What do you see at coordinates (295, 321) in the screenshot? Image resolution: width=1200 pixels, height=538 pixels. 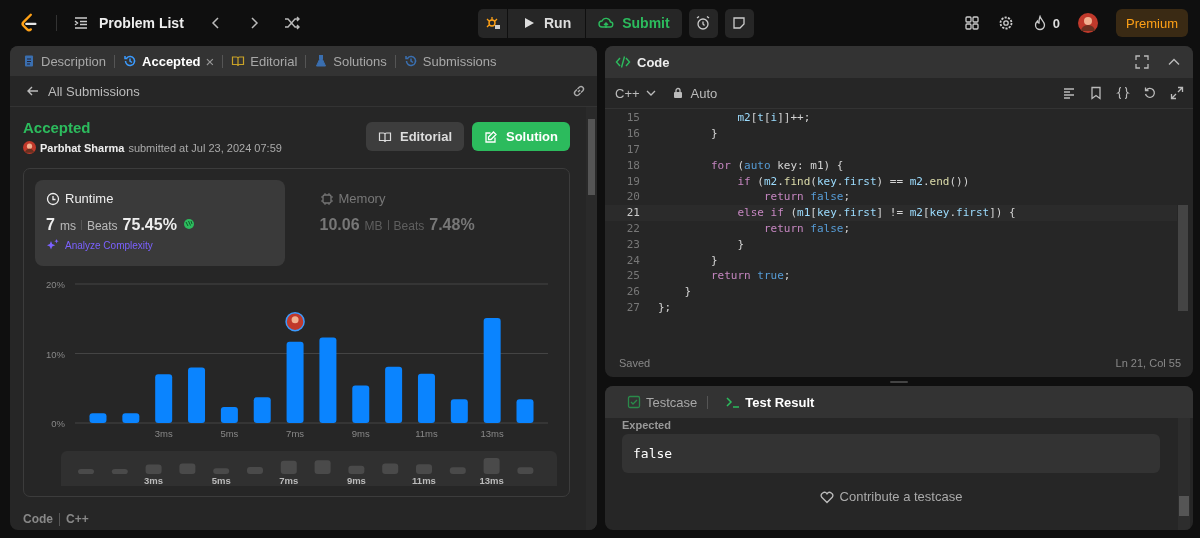 I see `user-avatar-marker` at bounding box center [295, 321].